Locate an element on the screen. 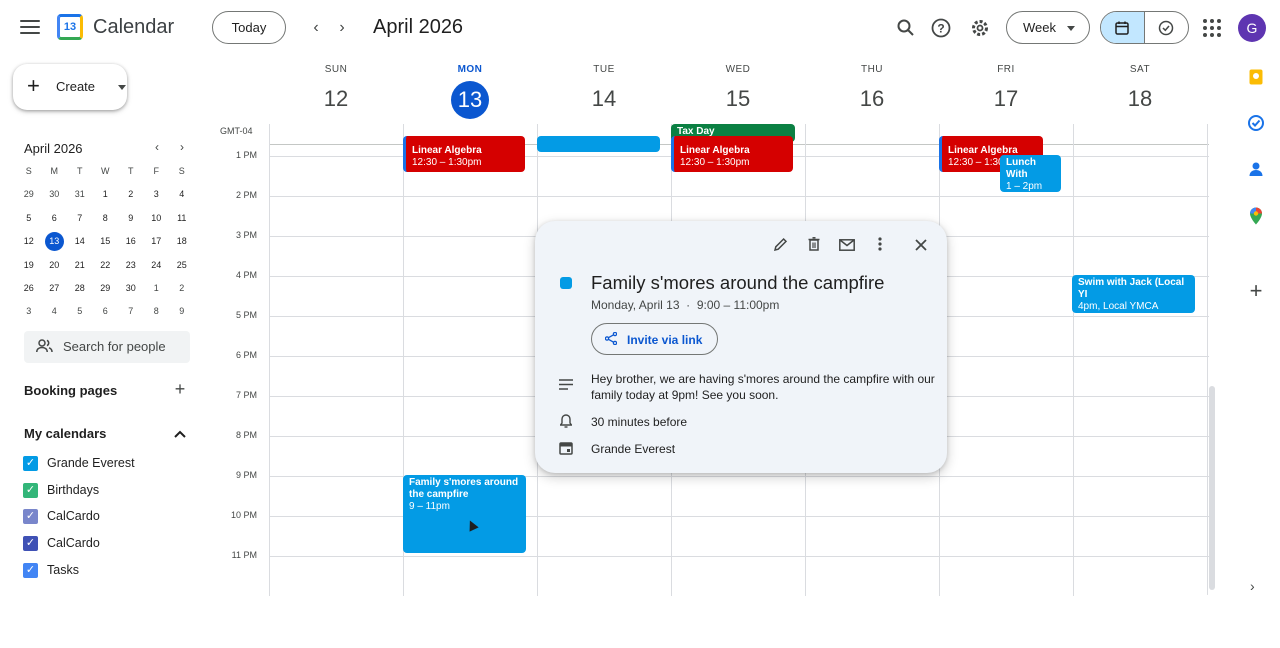 This screenshot has height=648, width=1280. view-select: Week is located at coordinates (1048, 27).